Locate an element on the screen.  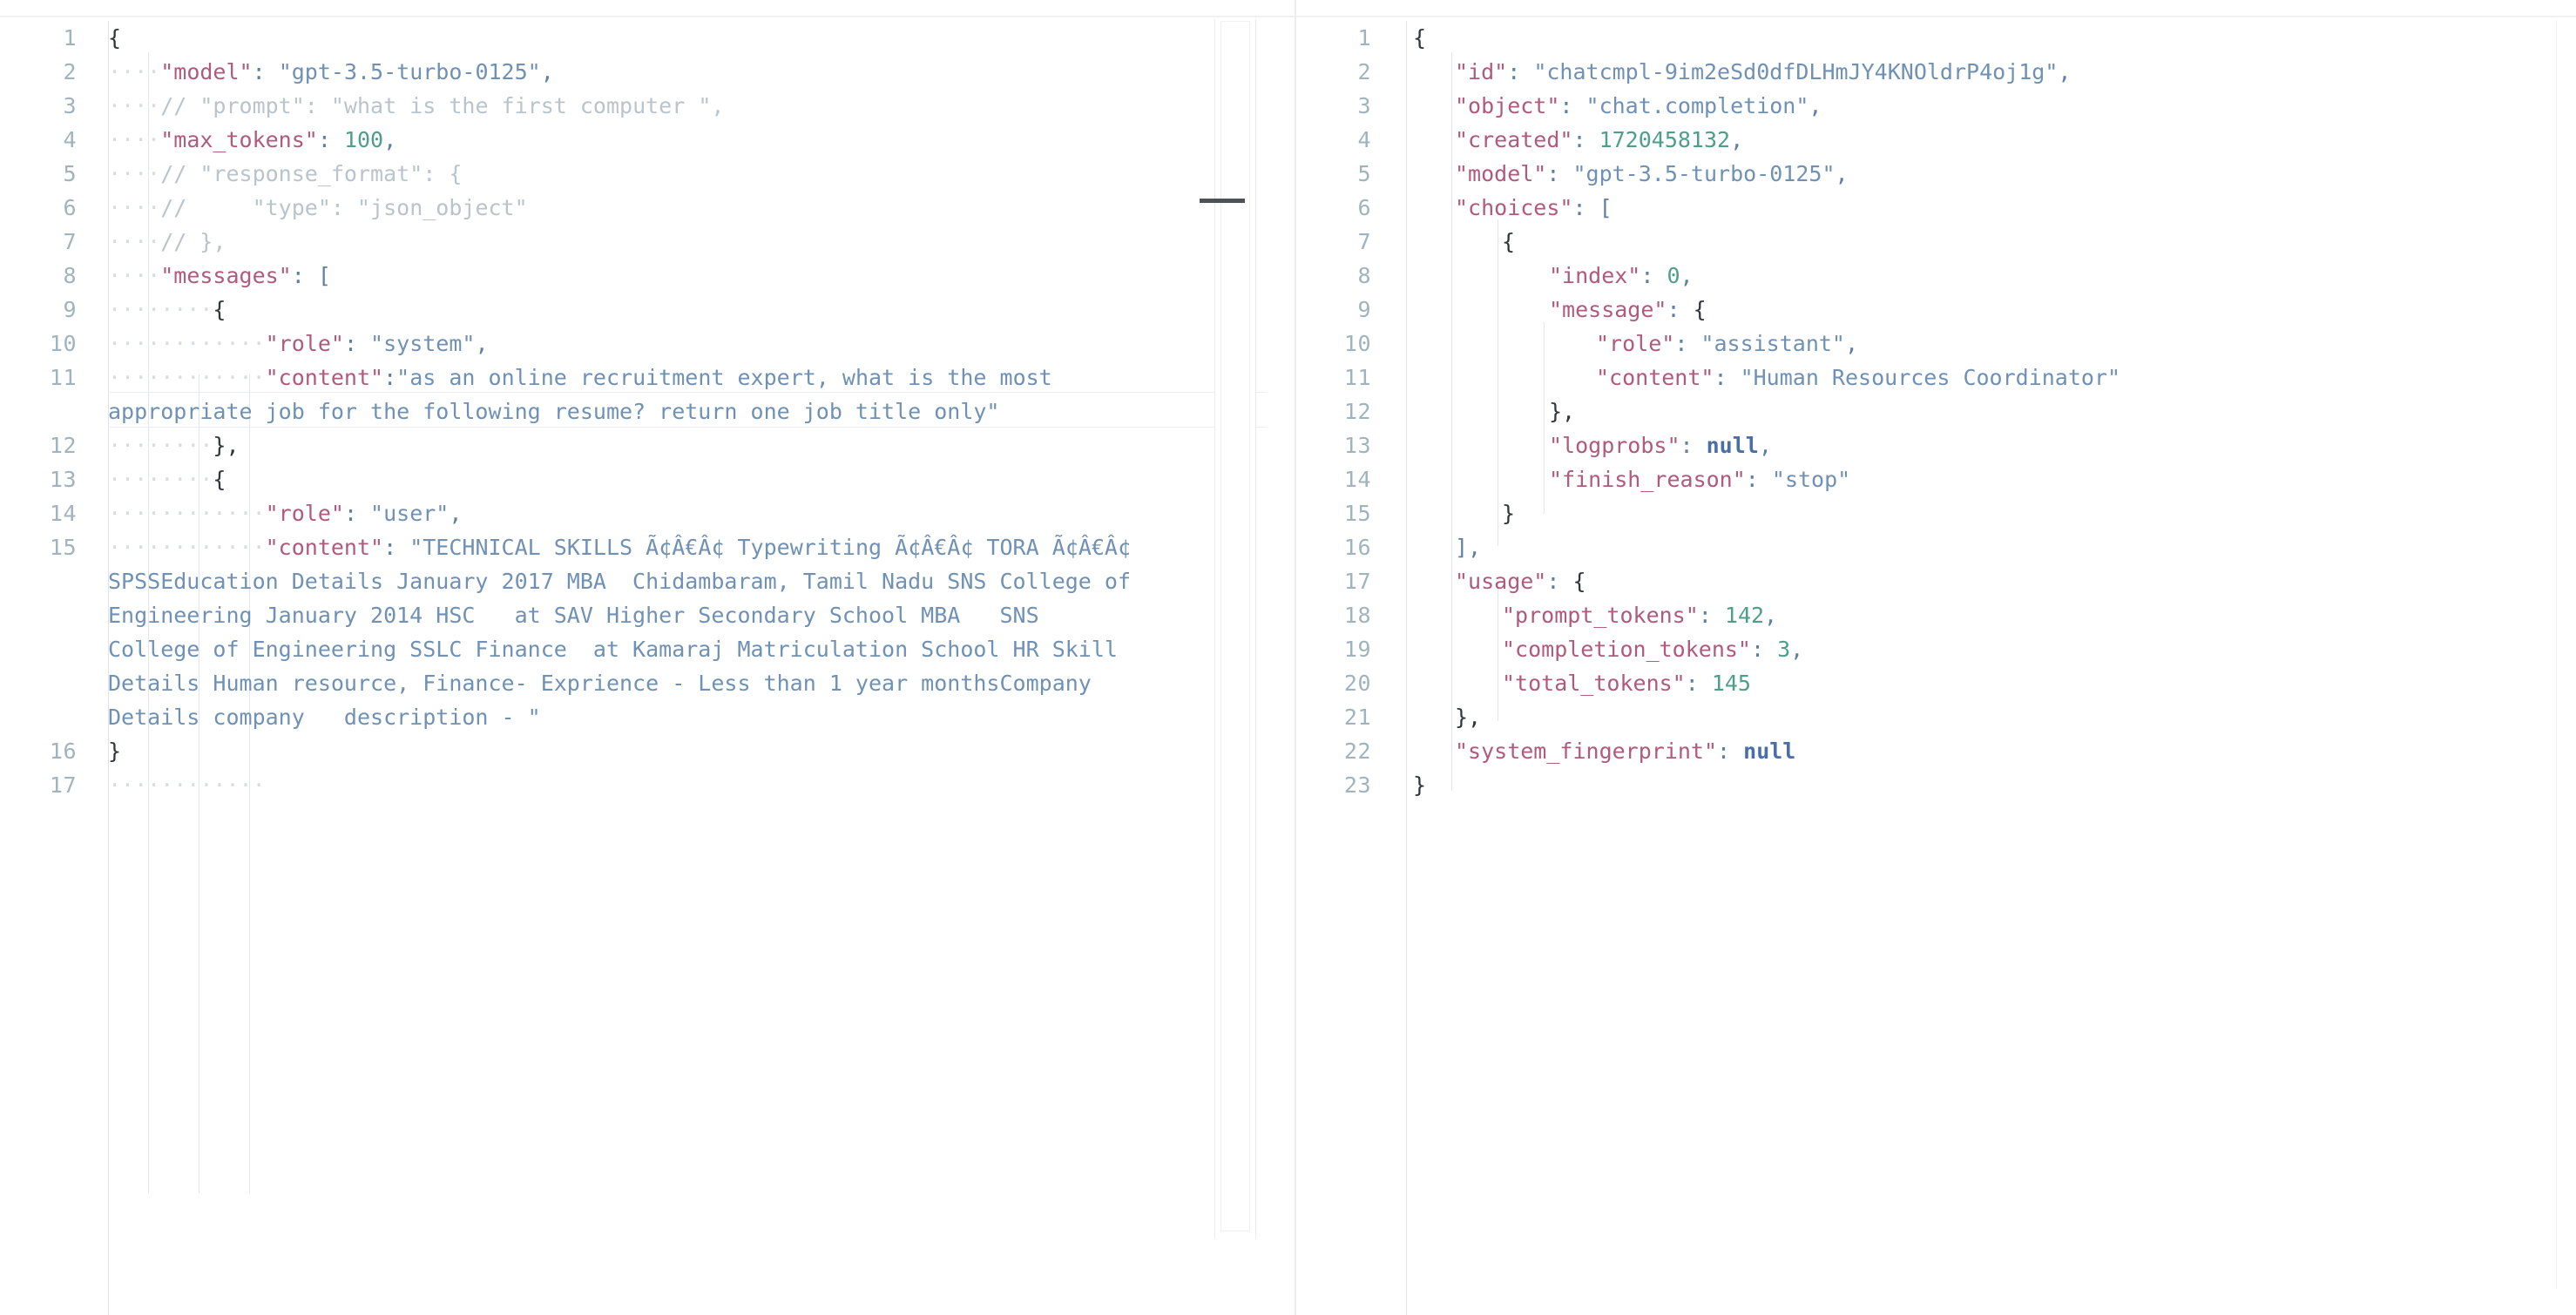
code-line: 21 }, is located at coordinates (1939, 717).